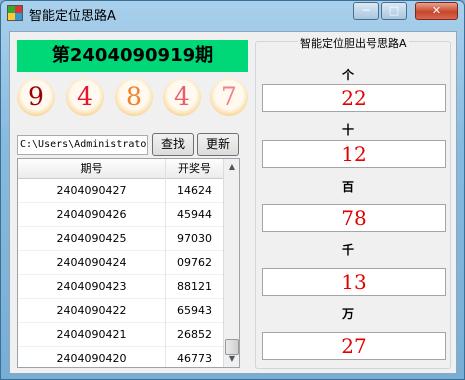 The width and height of the screenshot is (465, 380). I want to click on position-value-thousands: 13, so click(354, 282).